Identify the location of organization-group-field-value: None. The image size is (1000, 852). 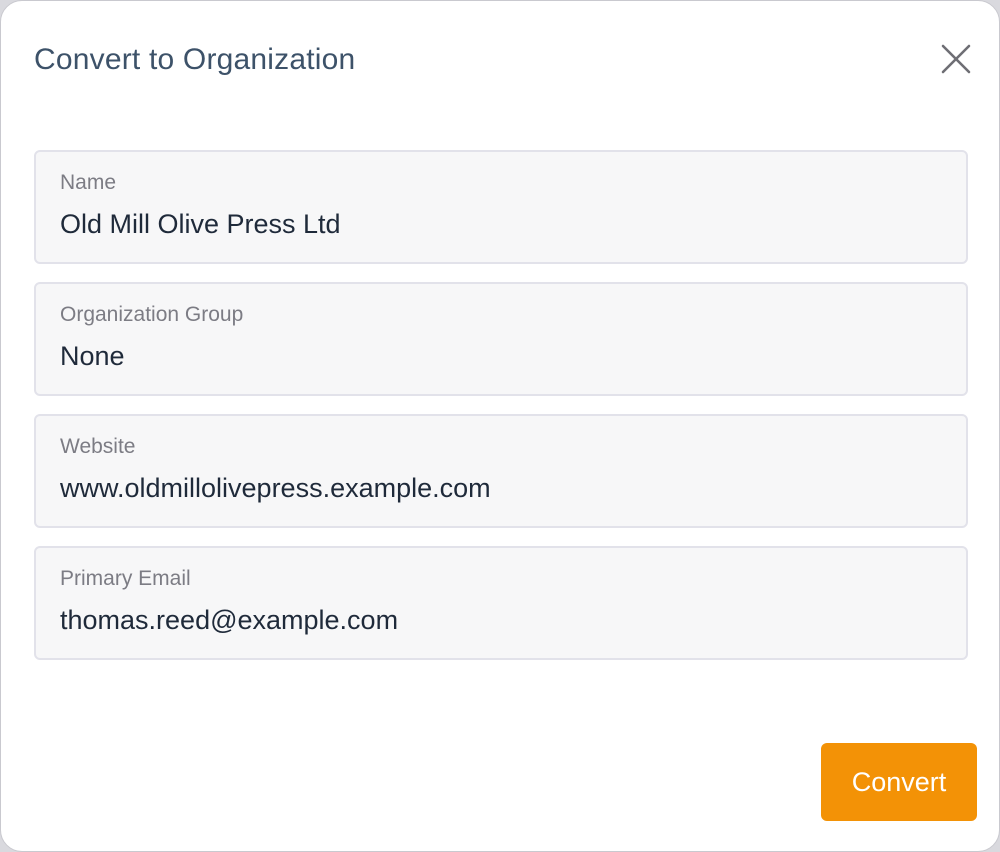
(92, 356).